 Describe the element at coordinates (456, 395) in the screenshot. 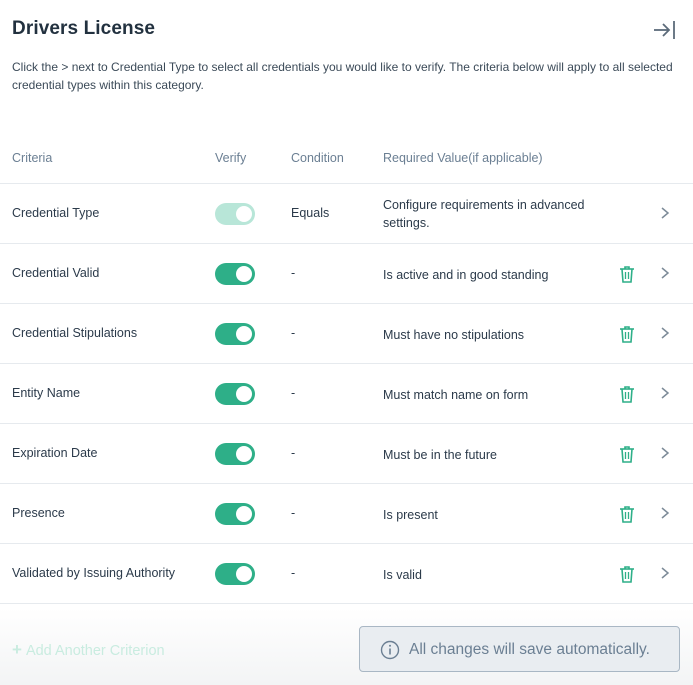

I see `required-value: Must match name on form` at that location.